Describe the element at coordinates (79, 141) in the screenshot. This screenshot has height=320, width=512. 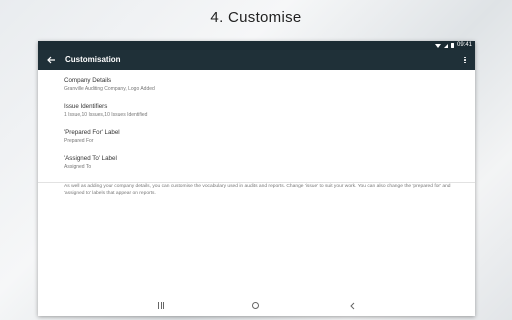
I see `setting-subtitle: Prepared For` at that location.